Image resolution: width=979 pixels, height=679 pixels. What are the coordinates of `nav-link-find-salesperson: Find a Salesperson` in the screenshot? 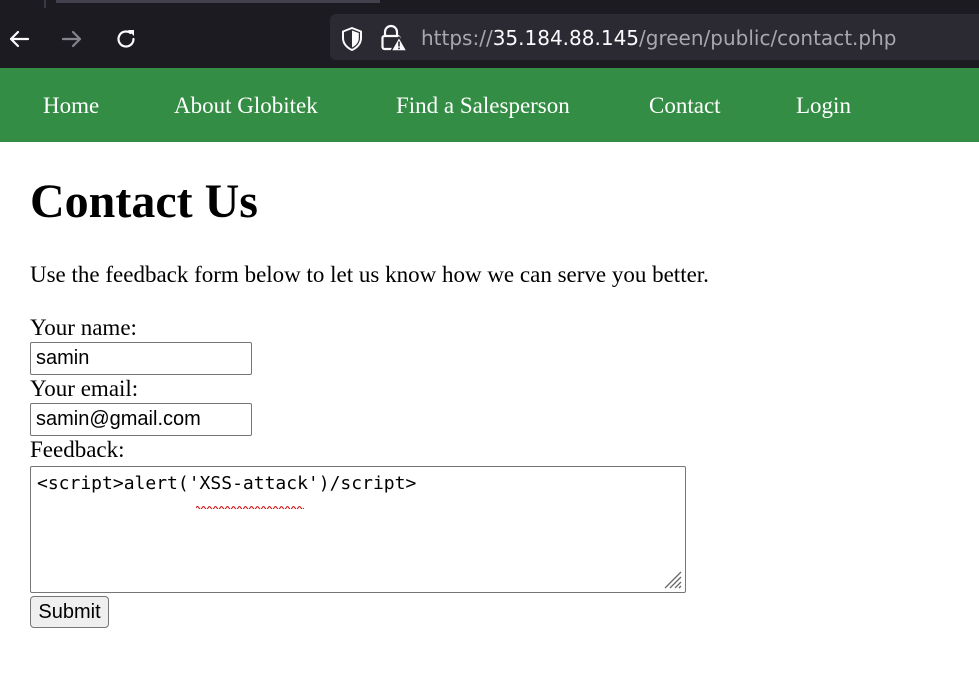 It's located at (483, 106).